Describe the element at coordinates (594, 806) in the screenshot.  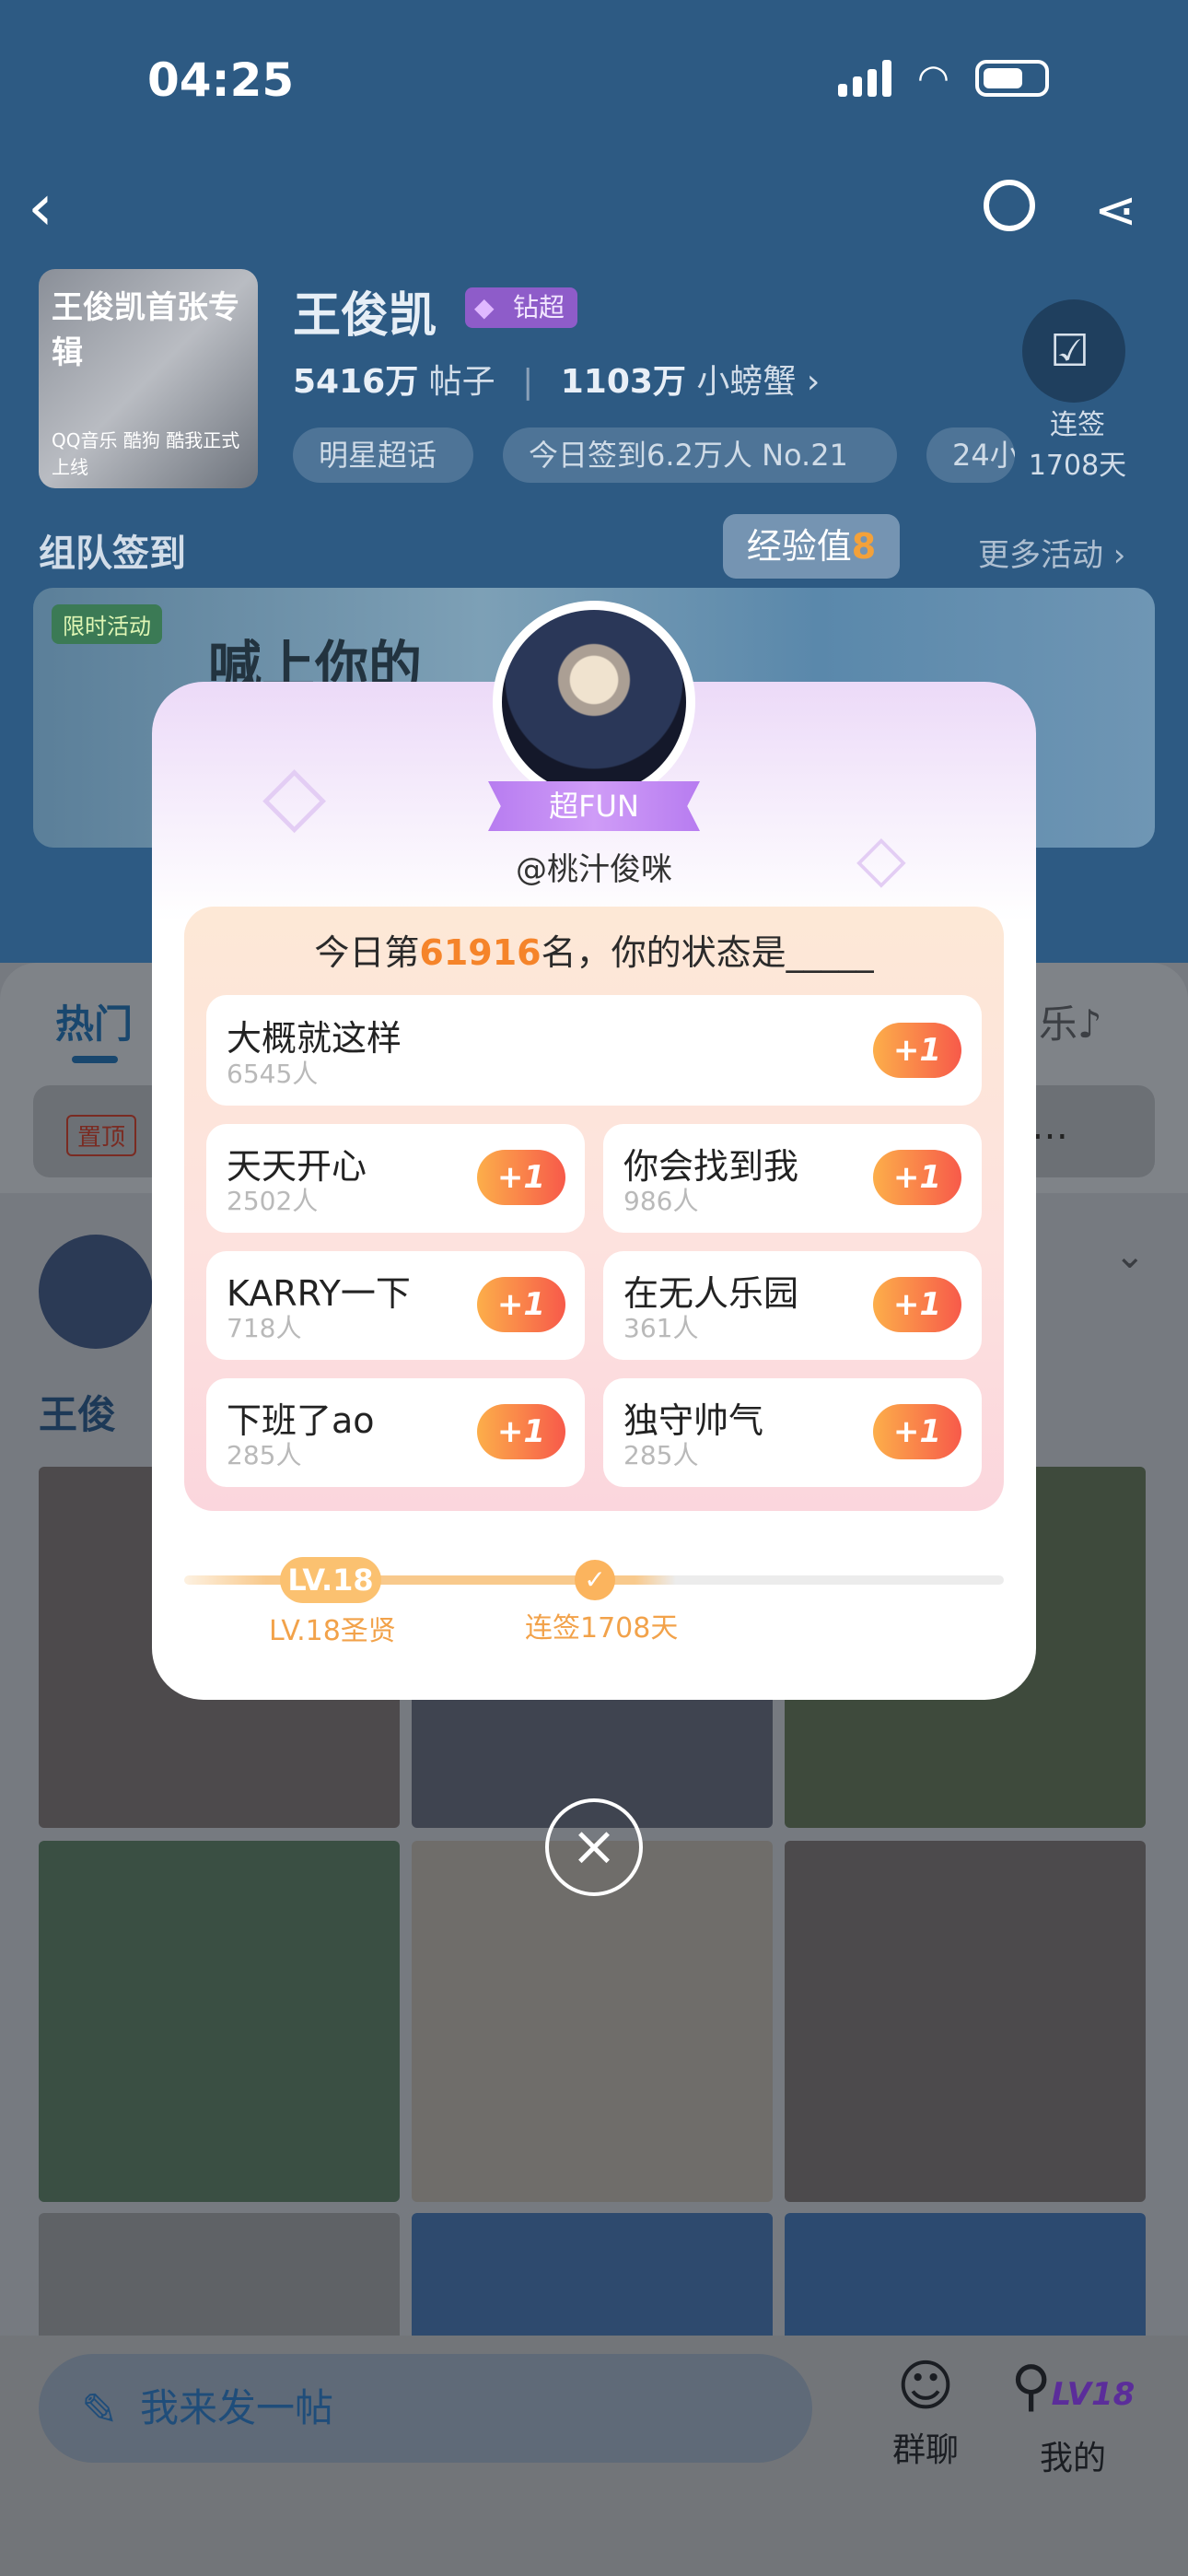
I see `fun-ribbon: 超FUN` at that location.